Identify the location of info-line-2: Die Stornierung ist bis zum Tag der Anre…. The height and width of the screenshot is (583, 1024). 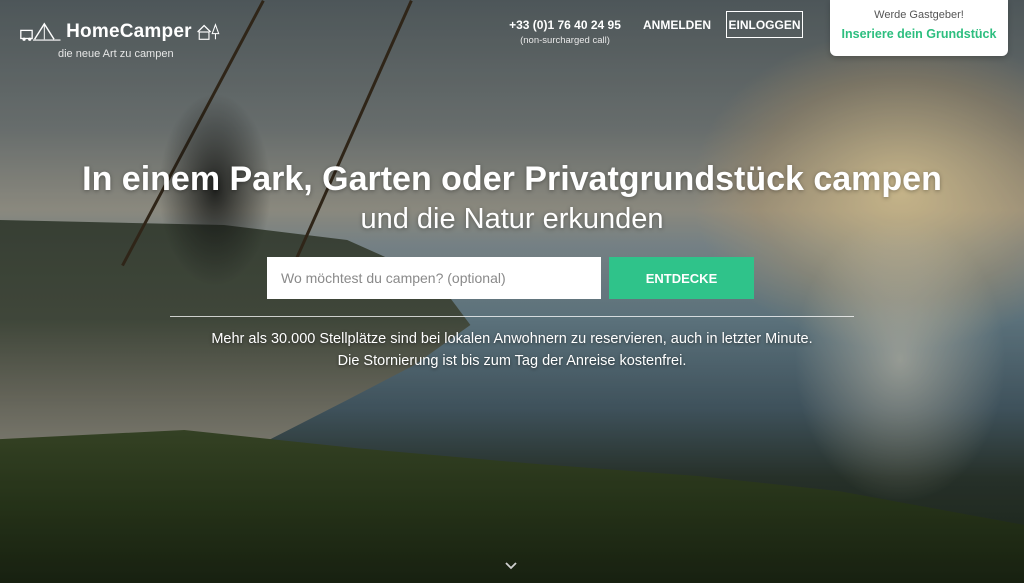
(512, 361).